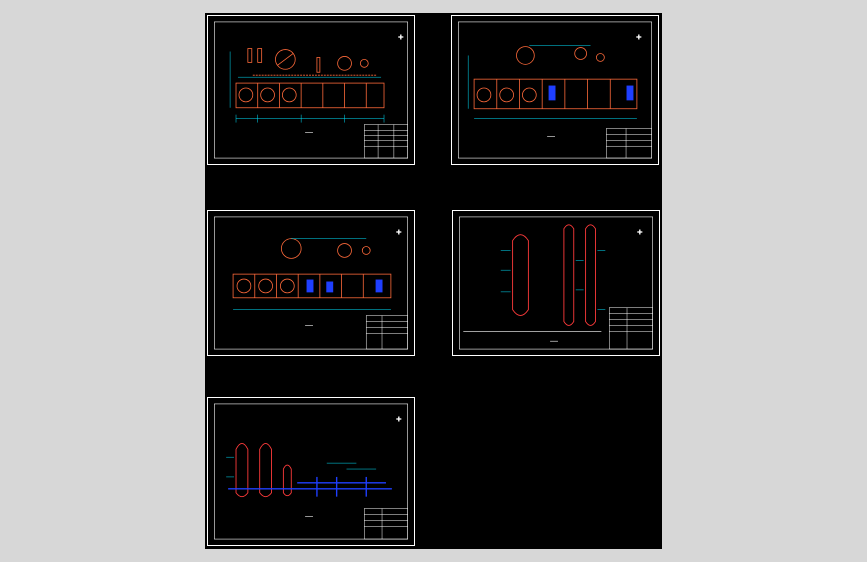 The height and width of the screenshot is (562, 867). I want to click on piping, so click(310, 486).